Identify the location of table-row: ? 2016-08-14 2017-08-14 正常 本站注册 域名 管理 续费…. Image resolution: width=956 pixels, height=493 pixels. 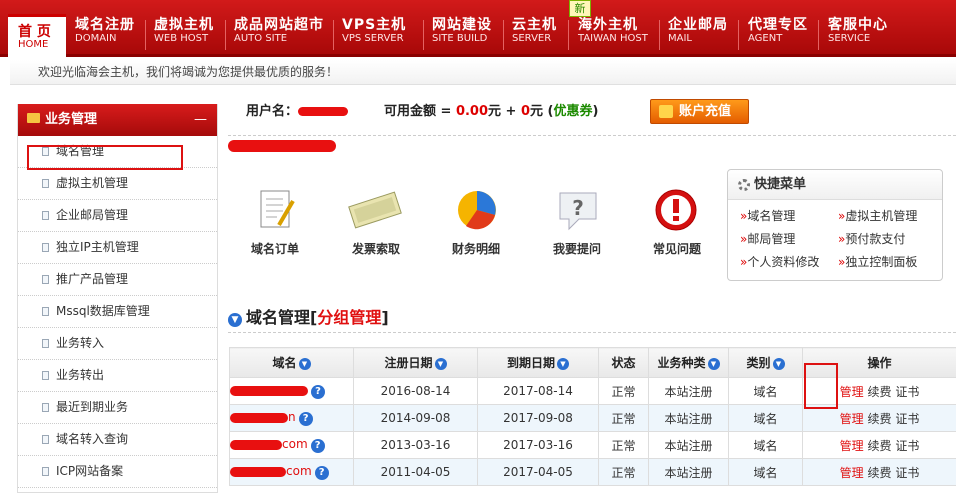
(592, 391).